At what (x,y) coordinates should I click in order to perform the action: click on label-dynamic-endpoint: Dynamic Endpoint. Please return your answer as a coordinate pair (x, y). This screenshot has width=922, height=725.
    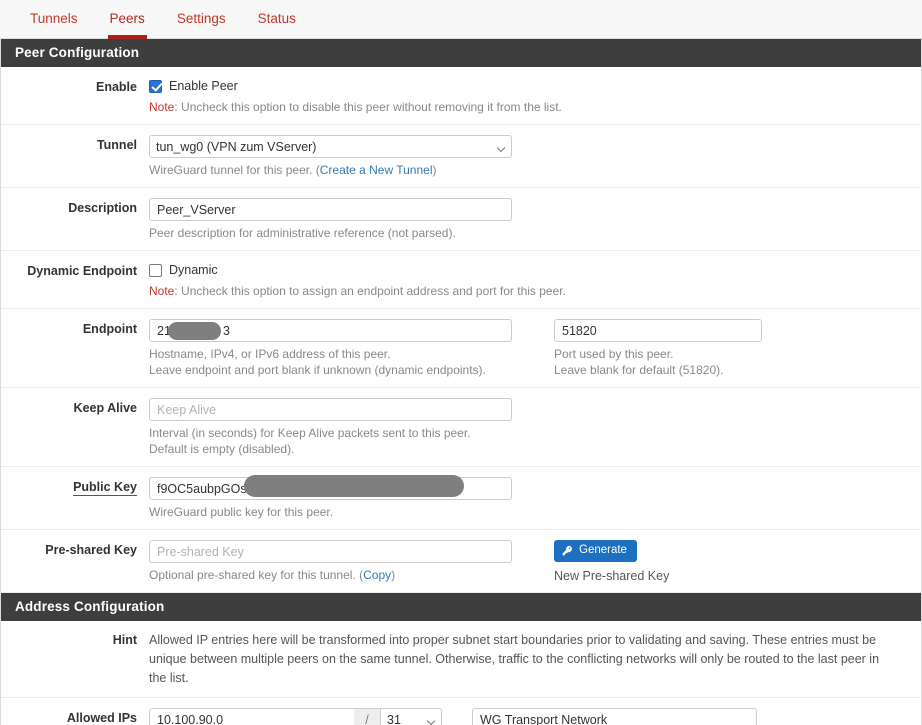
    Looking at the image, I should click on (82, 271).